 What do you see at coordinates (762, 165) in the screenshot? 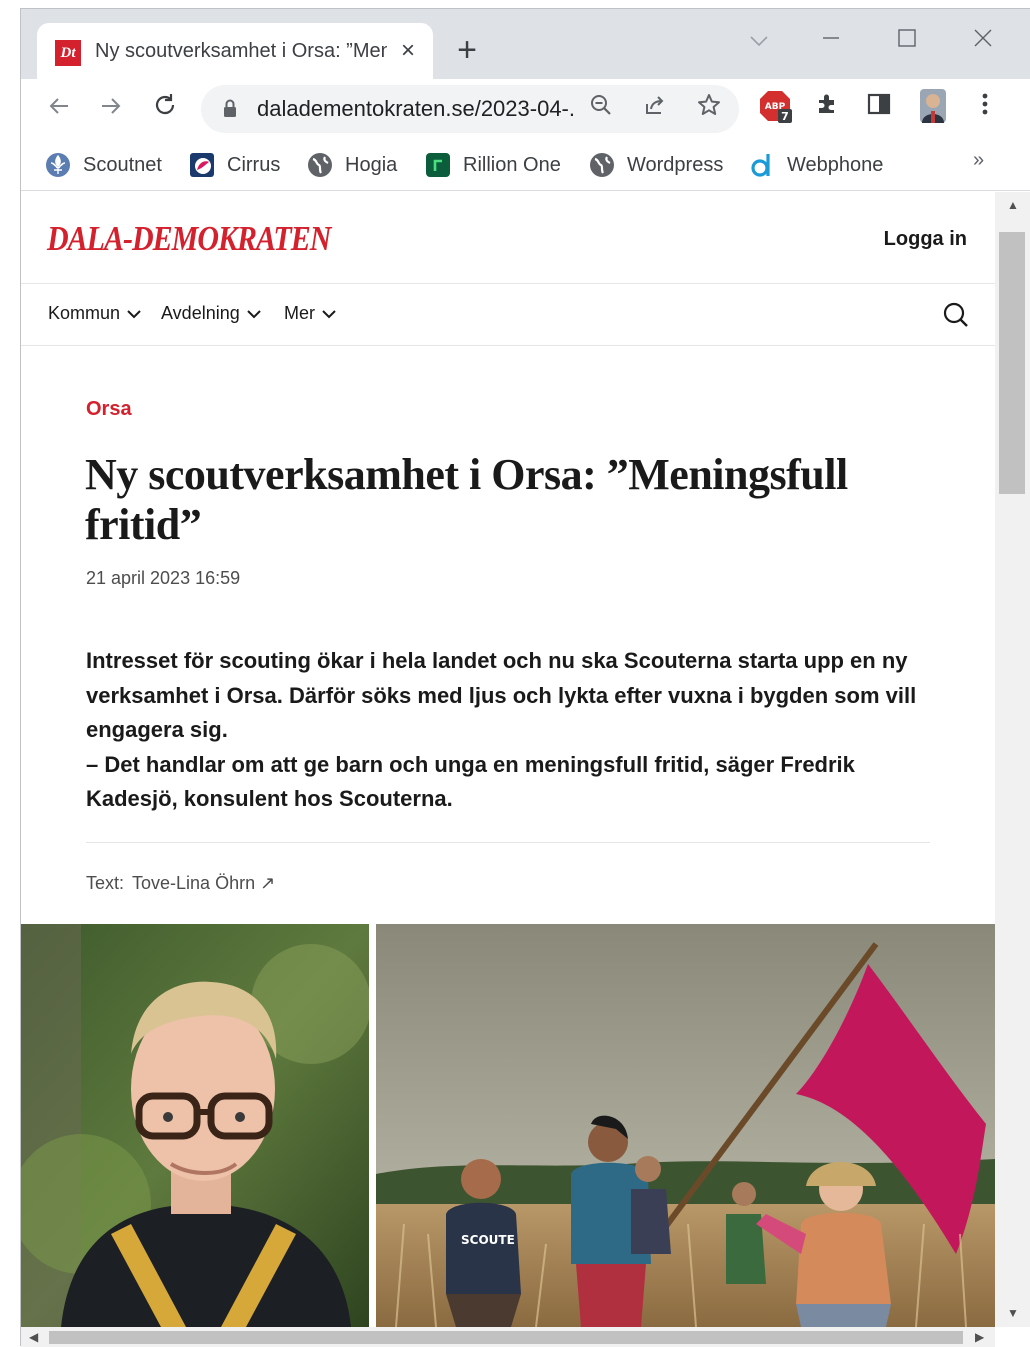
I see `webphone-icon` at bounding box center [762, 165].